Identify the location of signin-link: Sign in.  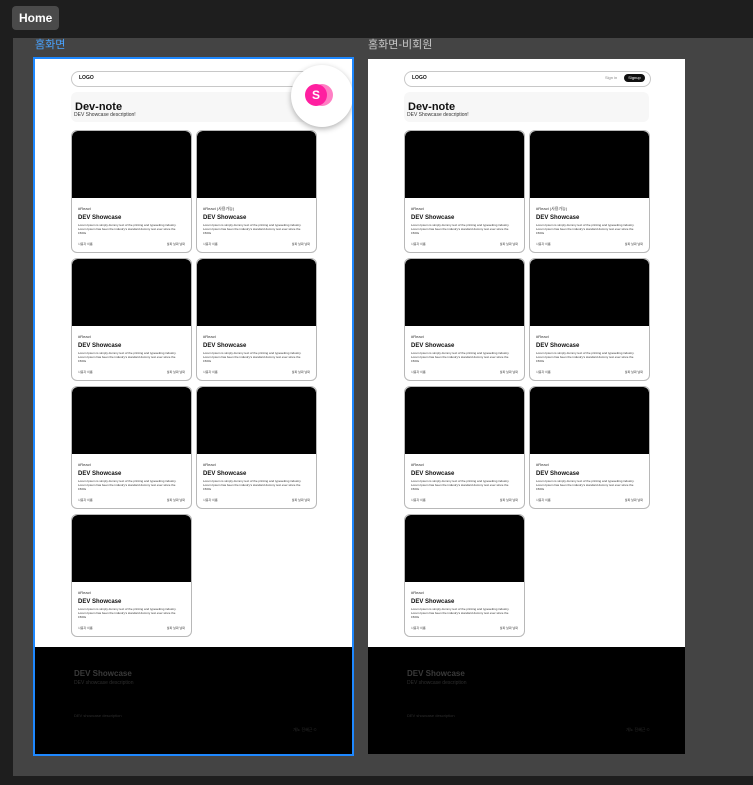
(611, 77).